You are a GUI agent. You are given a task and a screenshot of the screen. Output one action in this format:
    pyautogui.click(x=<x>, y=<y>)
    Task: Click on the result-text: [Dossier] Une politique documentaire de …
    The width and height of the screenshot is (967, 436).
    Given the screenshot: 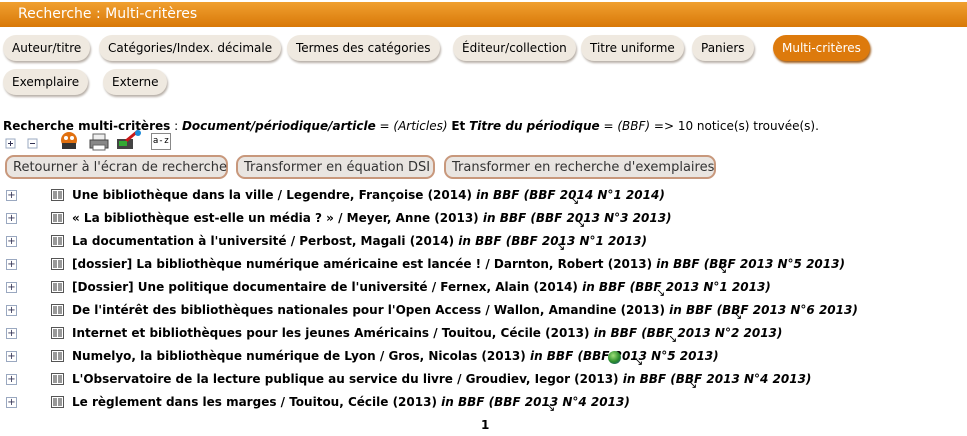 What is the action you would take?
    pyautogui.click(x=421, y=287)
    